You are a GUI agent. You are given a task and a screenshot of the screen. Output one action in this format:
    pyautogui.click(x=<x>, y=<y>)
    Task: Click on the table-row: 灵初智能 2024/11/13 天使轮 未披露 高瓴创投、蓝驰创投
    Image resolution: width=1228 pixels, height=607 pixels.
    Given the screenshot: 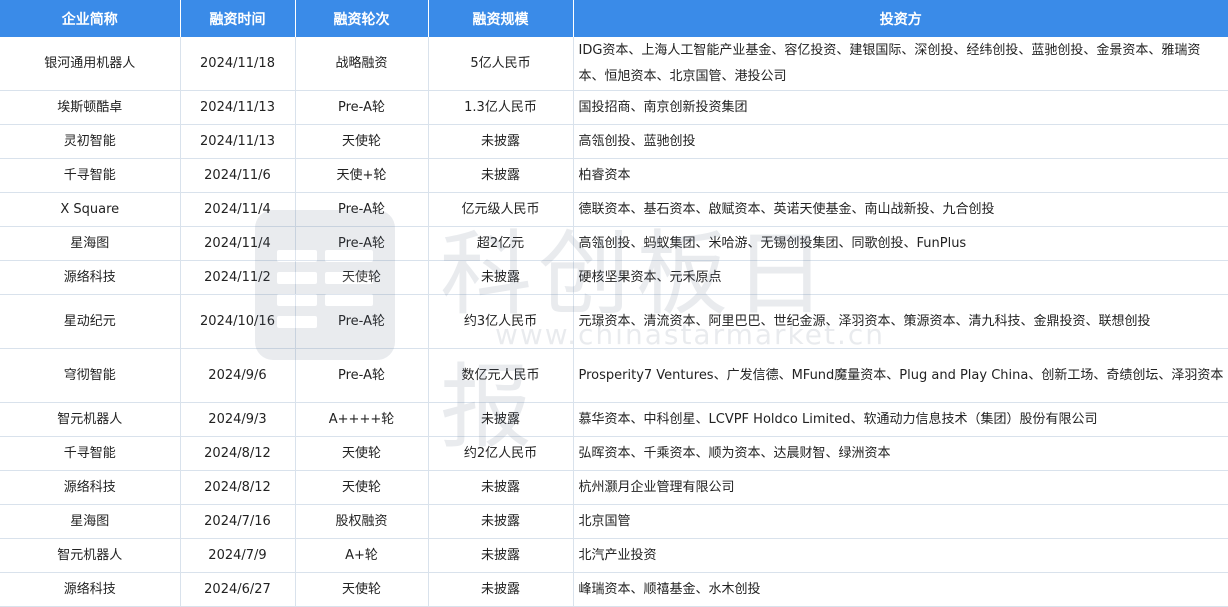 What is the action you would take?
    pyautogui.click(x=614, y=141)
    